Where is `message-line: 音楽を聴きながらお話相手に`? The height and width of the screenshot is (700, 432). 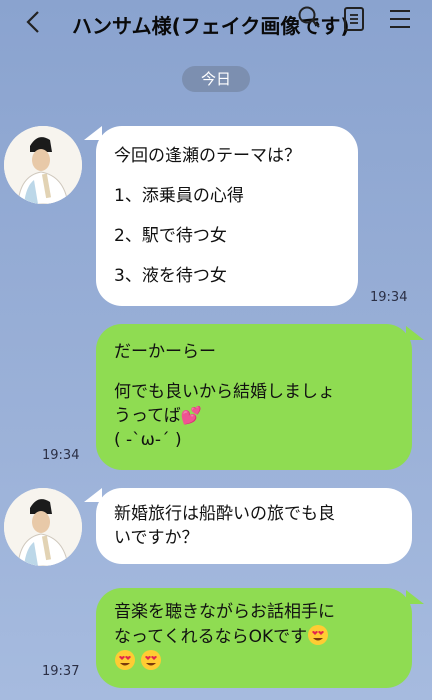 message-line: 音楽を聴きながらお話相手に is located at coordinates (224, 612).